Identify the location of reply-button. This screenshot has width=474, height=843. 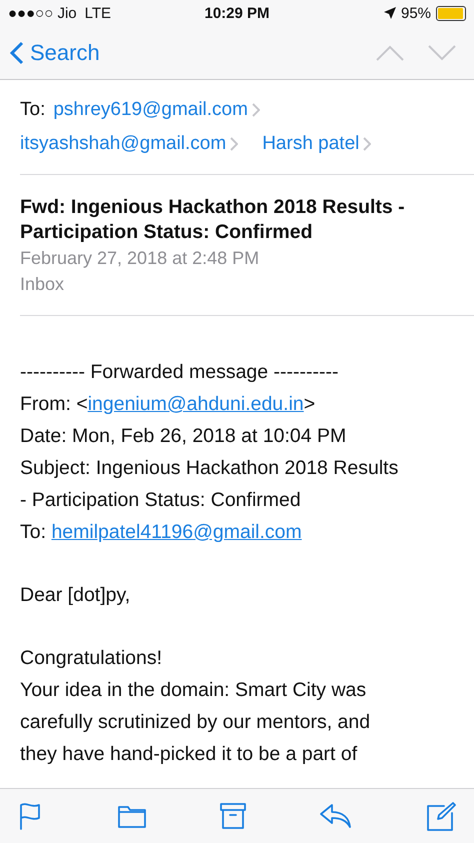
(336, 816).